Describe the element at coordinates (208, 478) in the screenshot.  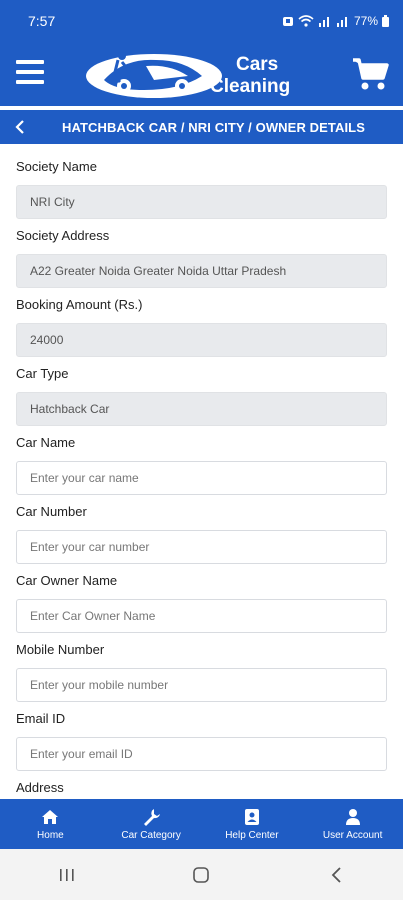
I see `car-name-input` at that location.